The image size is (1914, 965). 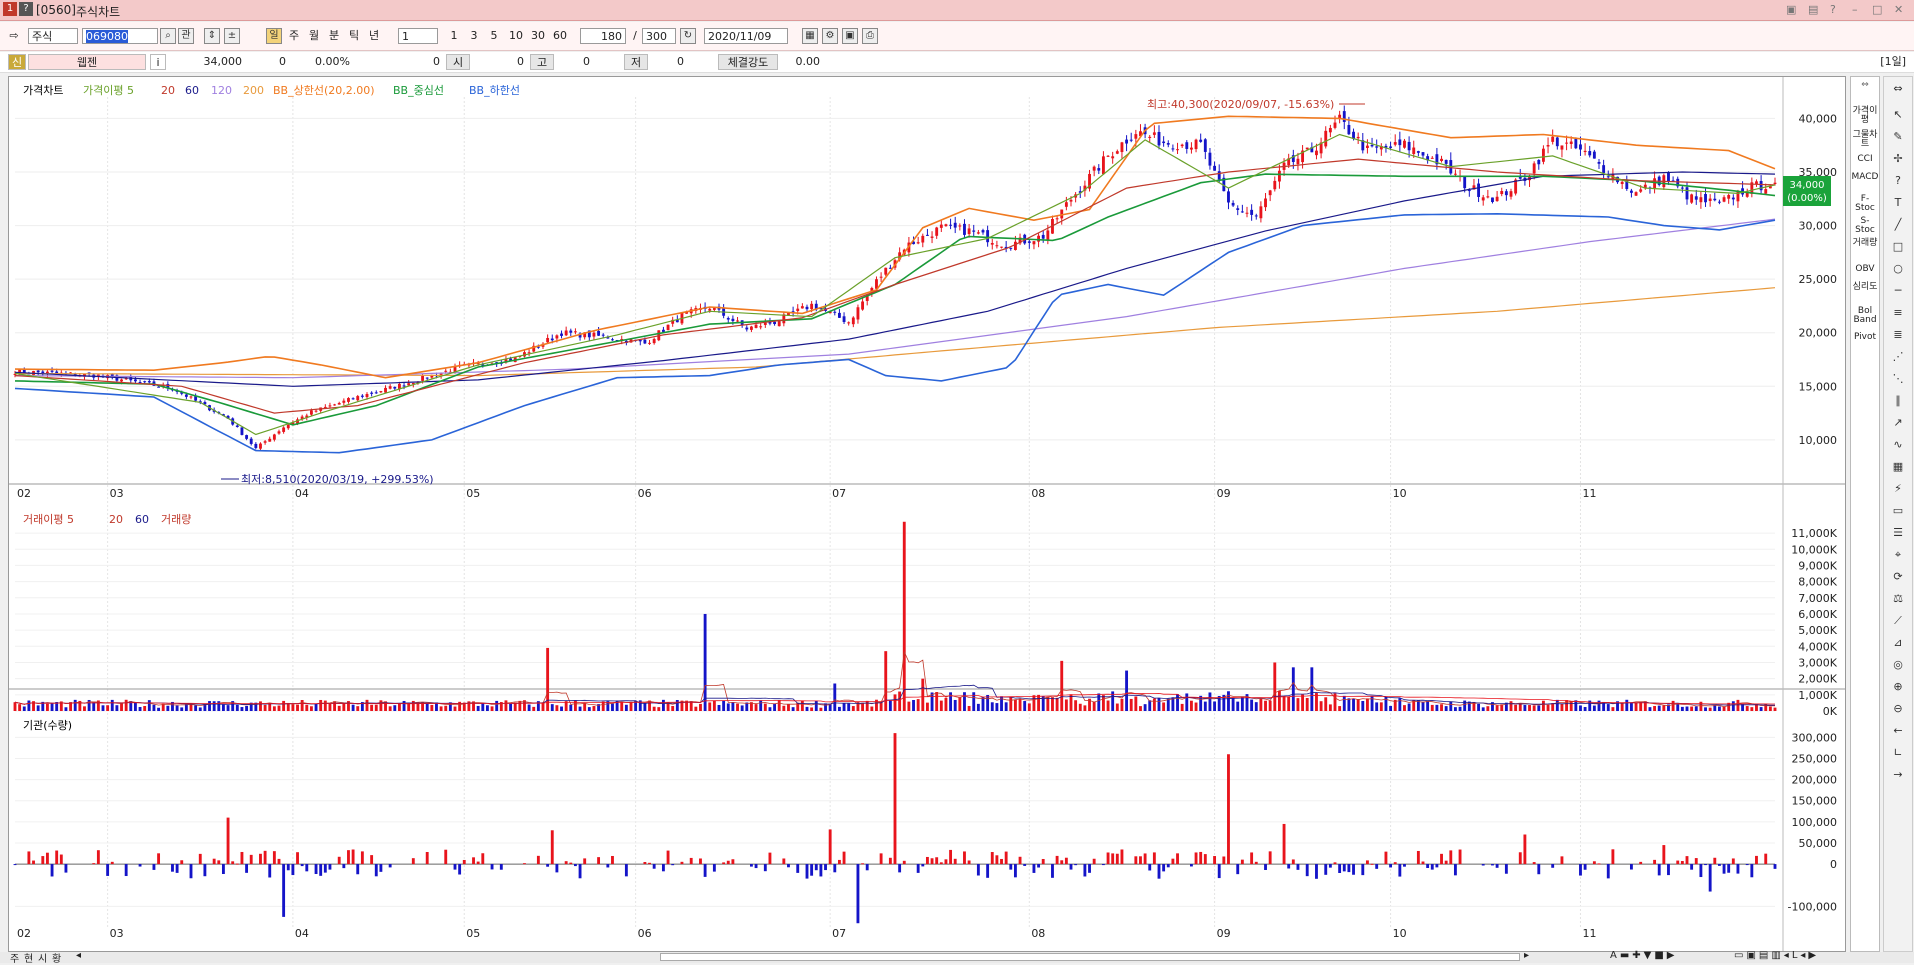 I want to click on indicator-f-stoc: F-Stoc, so click(x=1865, y=204).